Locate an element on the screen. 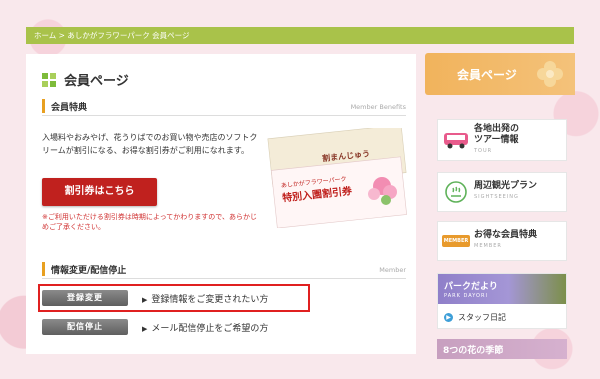 The width and height of the screenshot is (600, 379). member-badge-icon: MEMBER is located at coordinates (456, 241).